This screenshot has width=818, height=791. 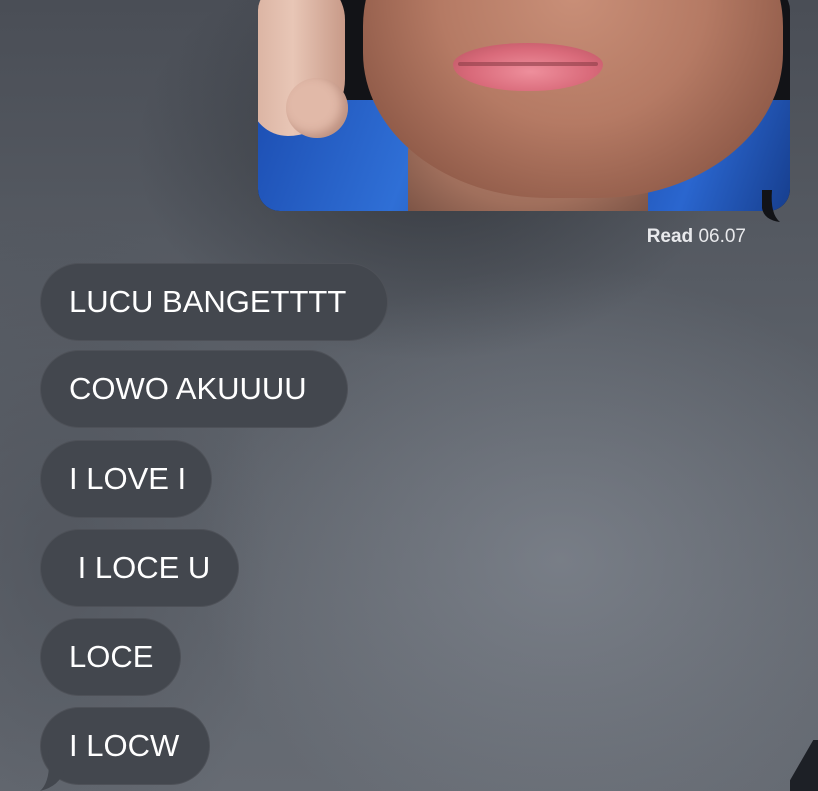 I want to click on incoming-message: COWO AKUUUU, so click(x=194, y=389).